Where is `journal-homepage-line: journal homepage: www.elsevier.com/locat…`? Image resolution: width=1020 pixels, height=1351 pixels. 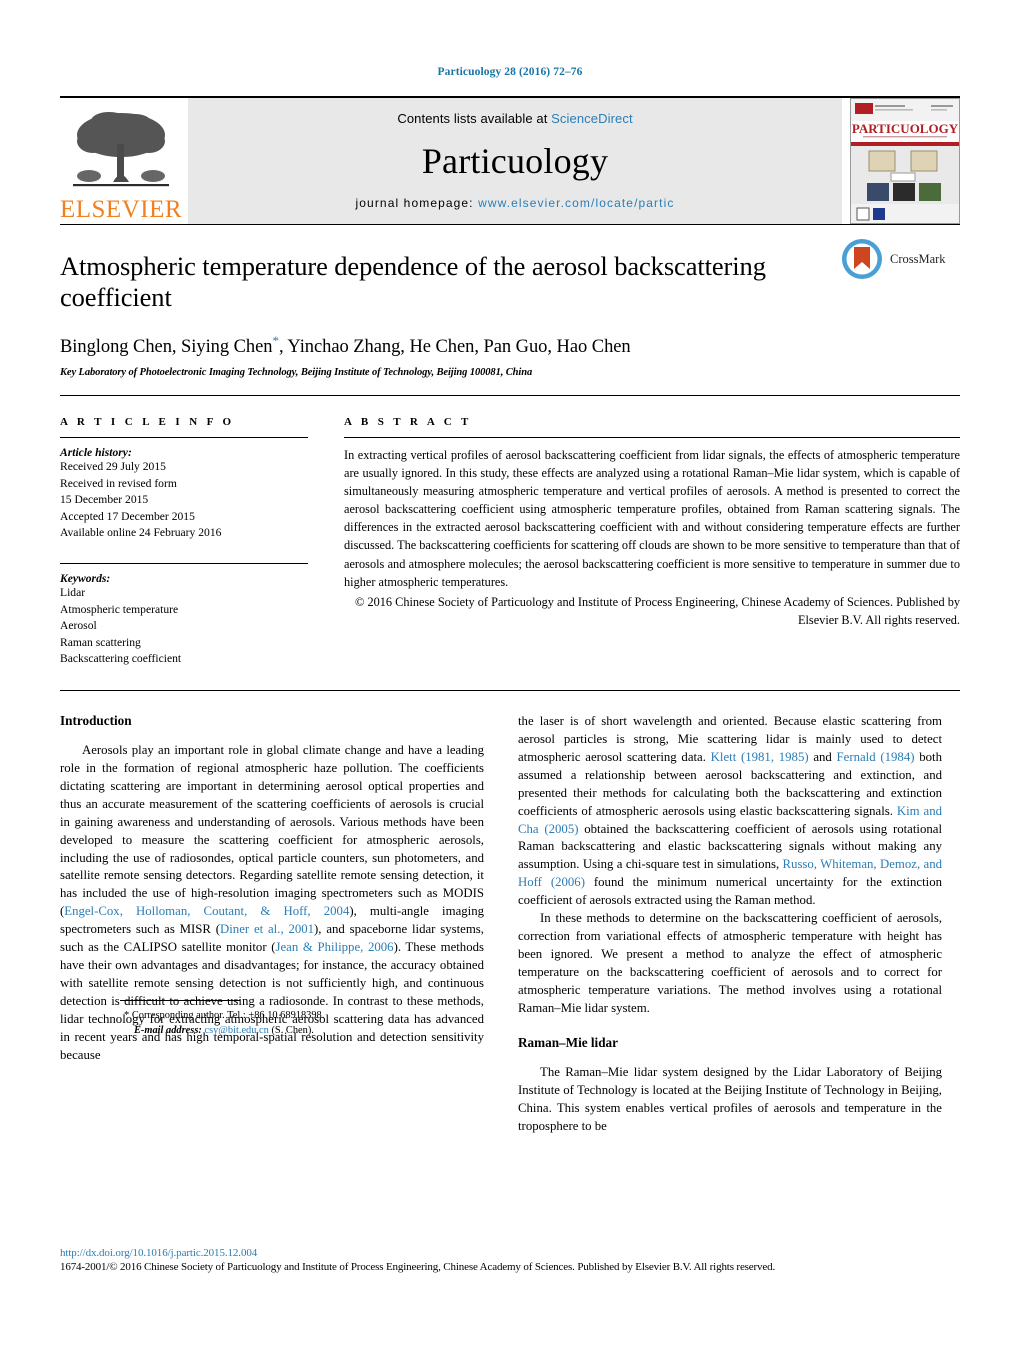
journal-homepage-line: journal homepage: www.elsevier.com/locat… is located at coordinates (515, 203).